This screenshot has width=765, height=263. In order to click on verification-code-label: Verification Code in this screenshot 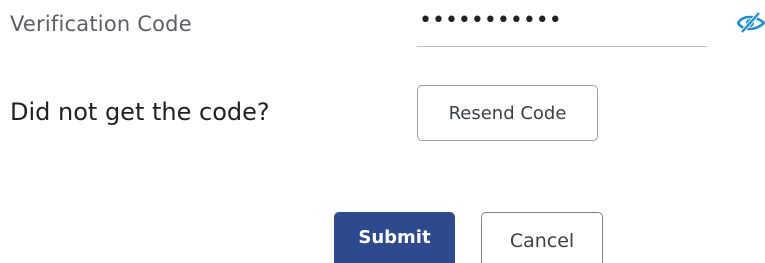, I will do `click(101, 24)`.